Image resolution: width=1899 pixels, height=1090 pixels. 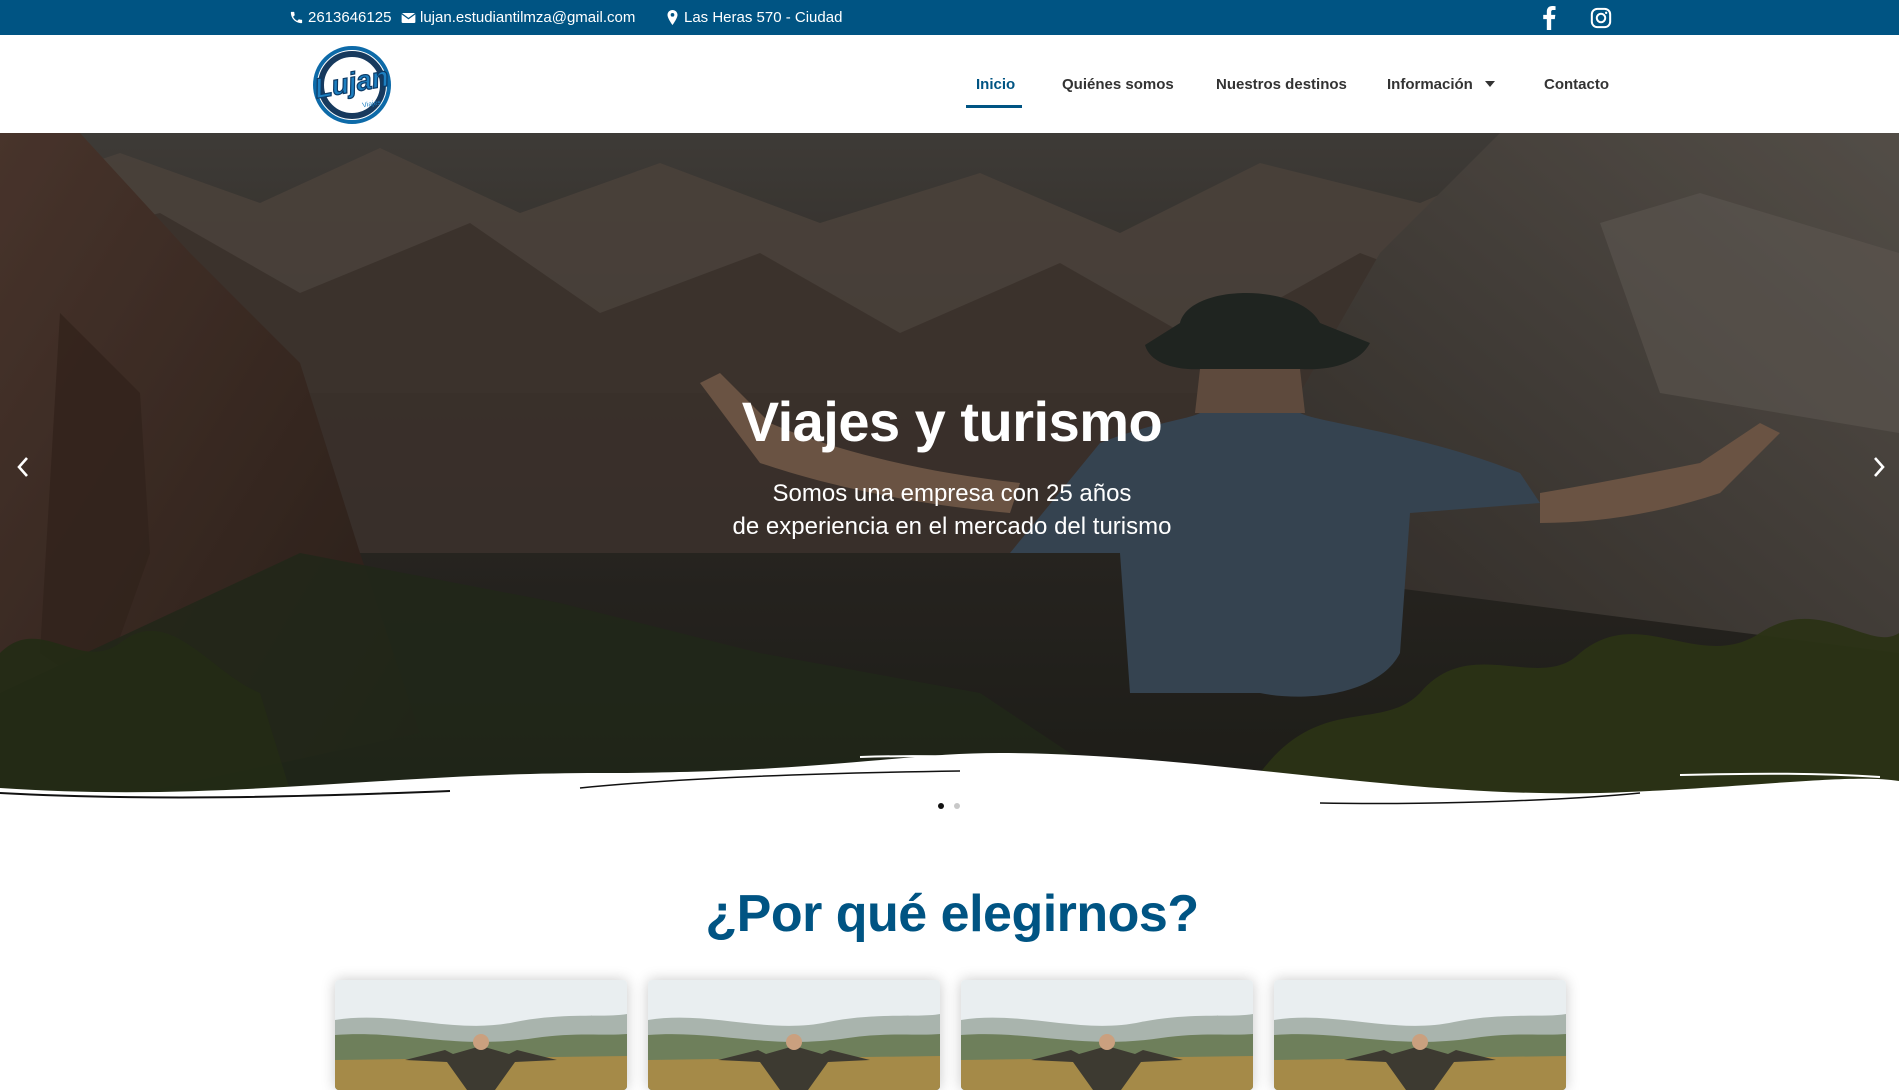 I want to click on email-contact: lujan.estudiantilmza@gmail.com, so click(x=517, y=17).